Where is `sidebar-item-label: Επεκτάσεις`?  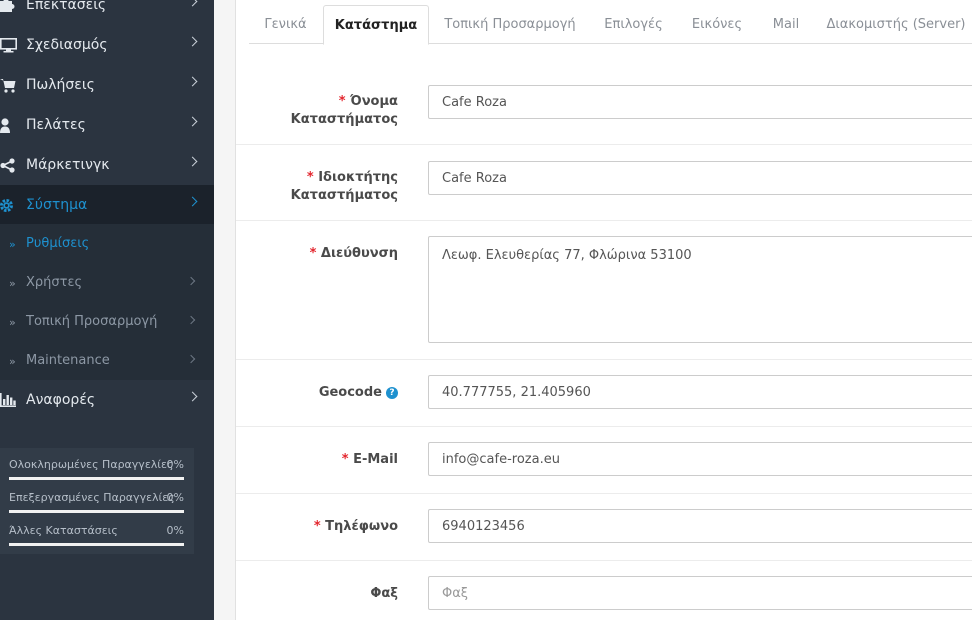
sidebar-item-label: Επεκτάσεις is located at coordinates (66, 6).